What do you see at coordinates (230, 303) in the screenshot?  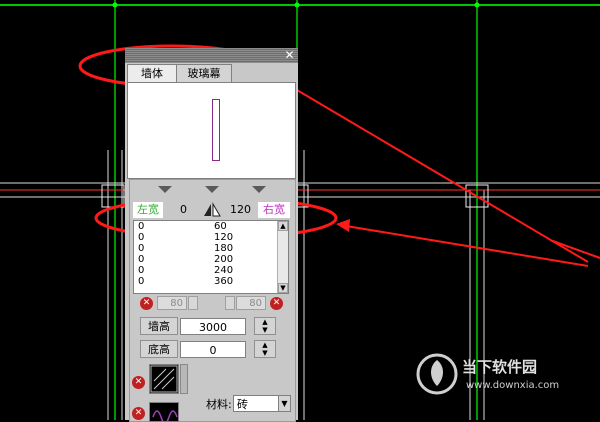 I see `right-spin-buttons` at bounding box center [230, 303].